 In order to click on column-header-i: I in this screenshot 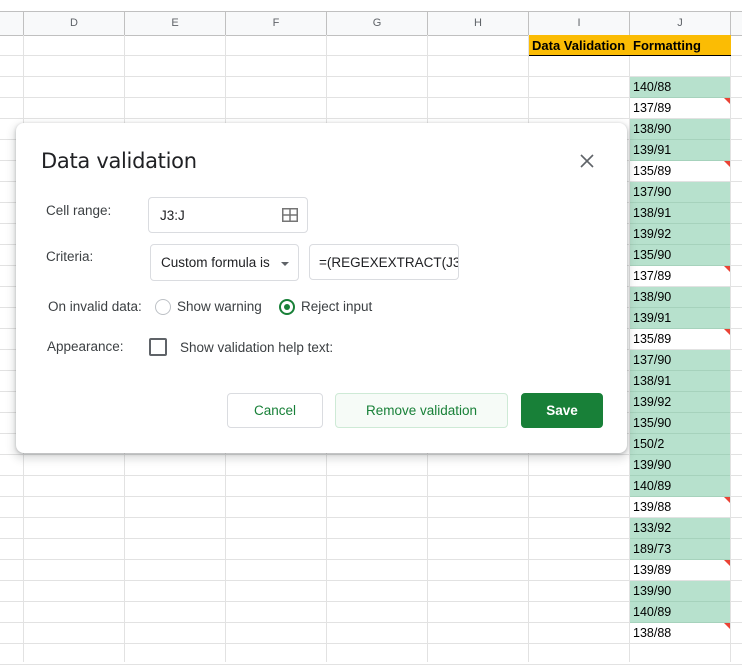, I will do `click(578, 23)`.